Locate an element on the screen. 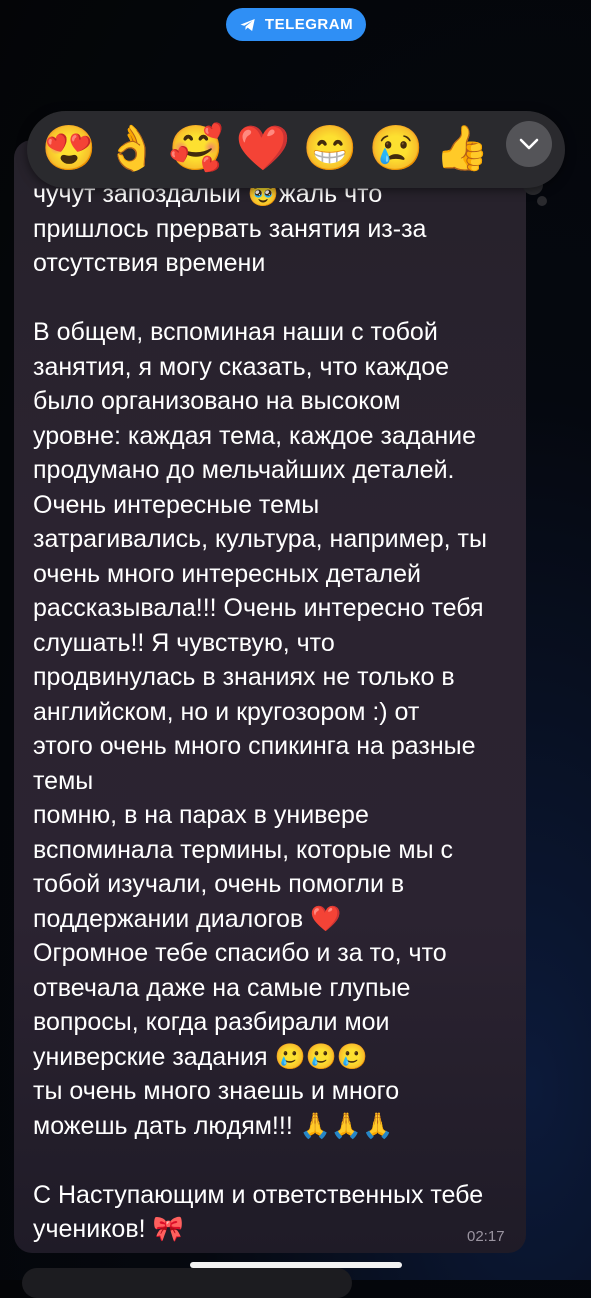 Image resolution: width=591 pixels, height=1298 pixels. reaction-tail-dot-small is located at coordinates (542, 201).